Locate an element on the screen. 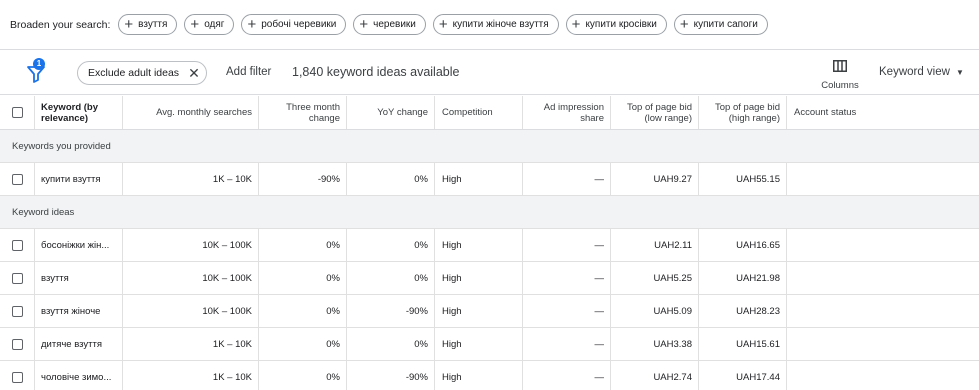 The height and width of the screenshot is (390, 979). broaden-chip: + робочі черевики is located at coordinates (294, 24).